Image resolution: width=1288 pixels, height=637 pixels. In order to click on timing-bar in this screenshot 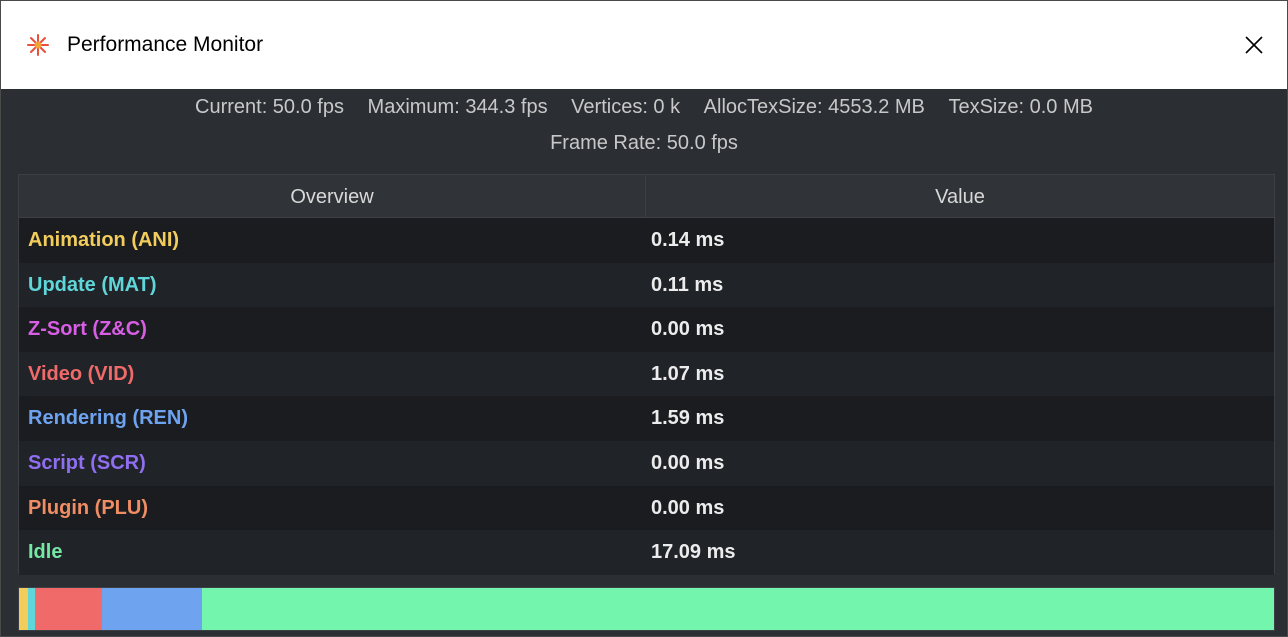, I will do `click(646, 609)`.